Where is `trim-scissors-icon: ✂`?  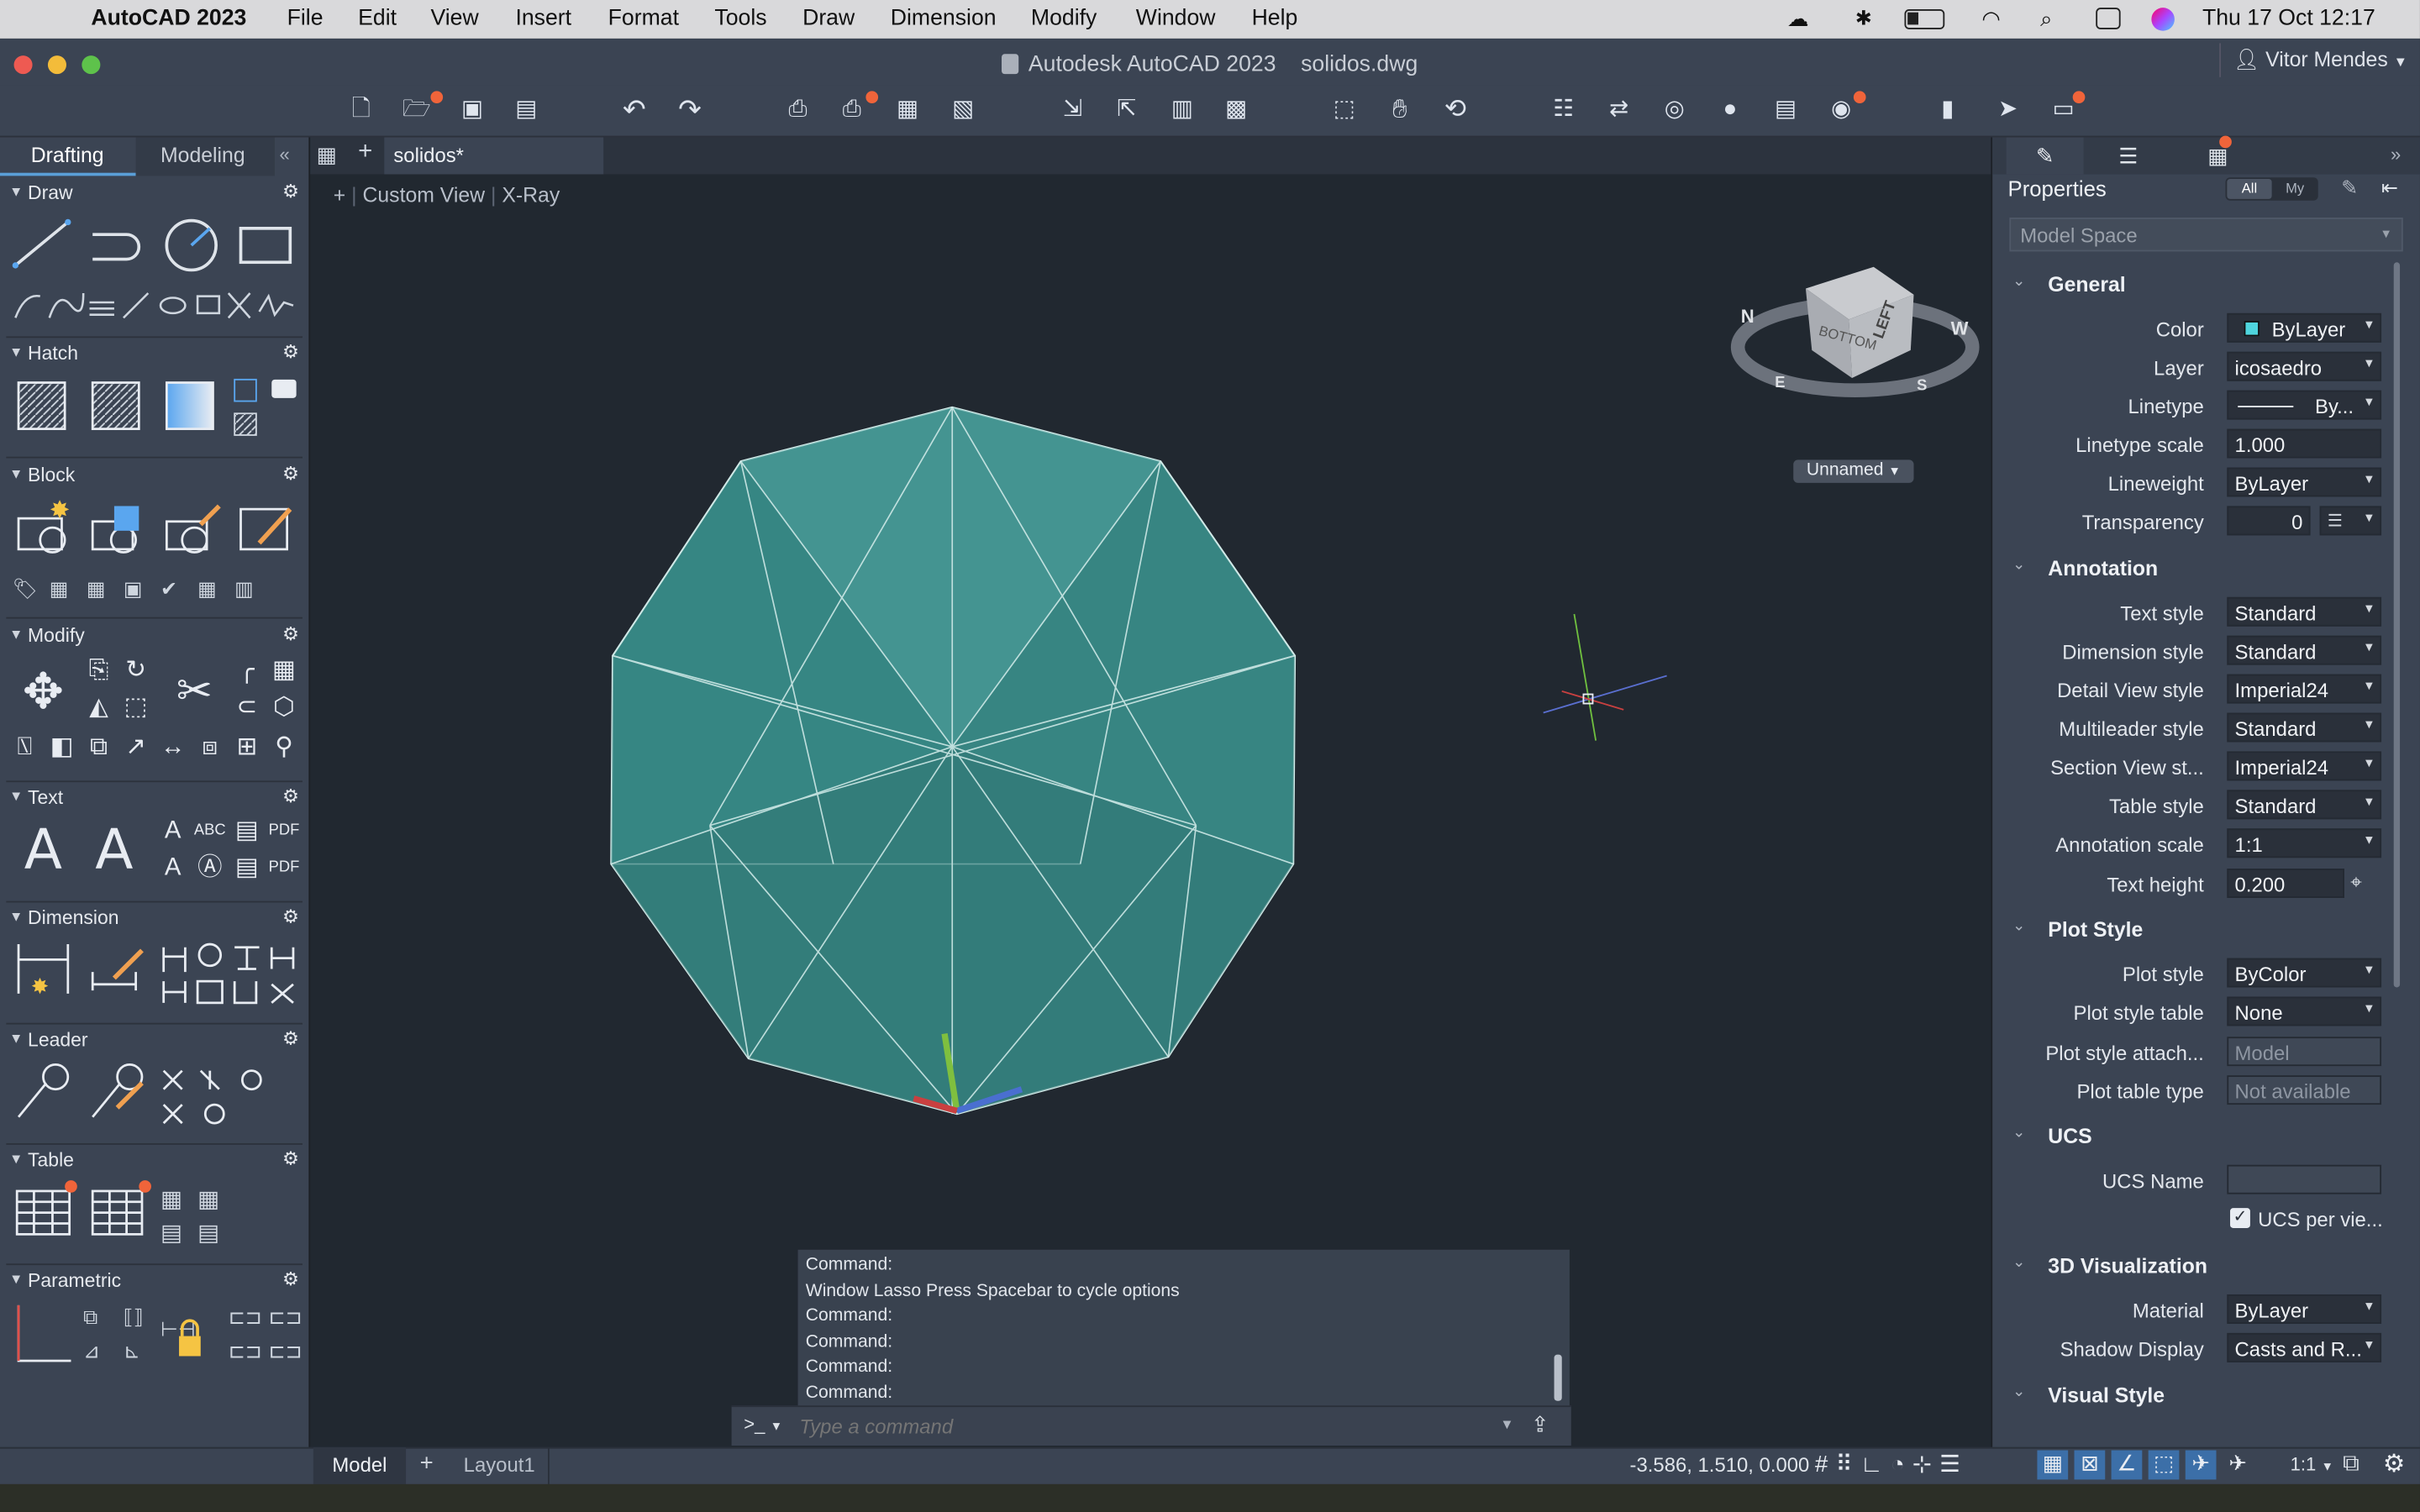
trim-scissors-icon: ✂ is located at coordinates (195, 691).